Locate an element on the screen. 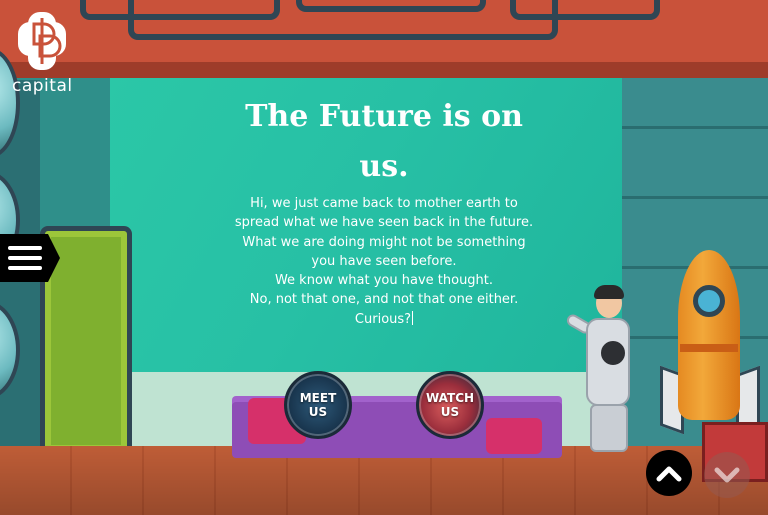  chevron-up-icon is located at coordinates (669, 474).